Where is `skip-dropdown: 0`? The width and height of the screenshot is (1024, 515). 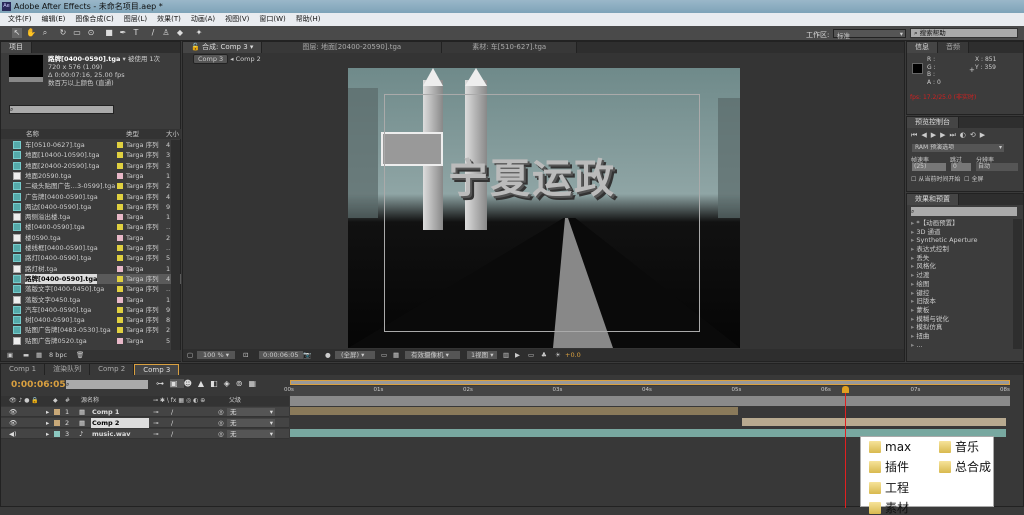 skip-dropdown: 0 is located at coordinates (961, 167).